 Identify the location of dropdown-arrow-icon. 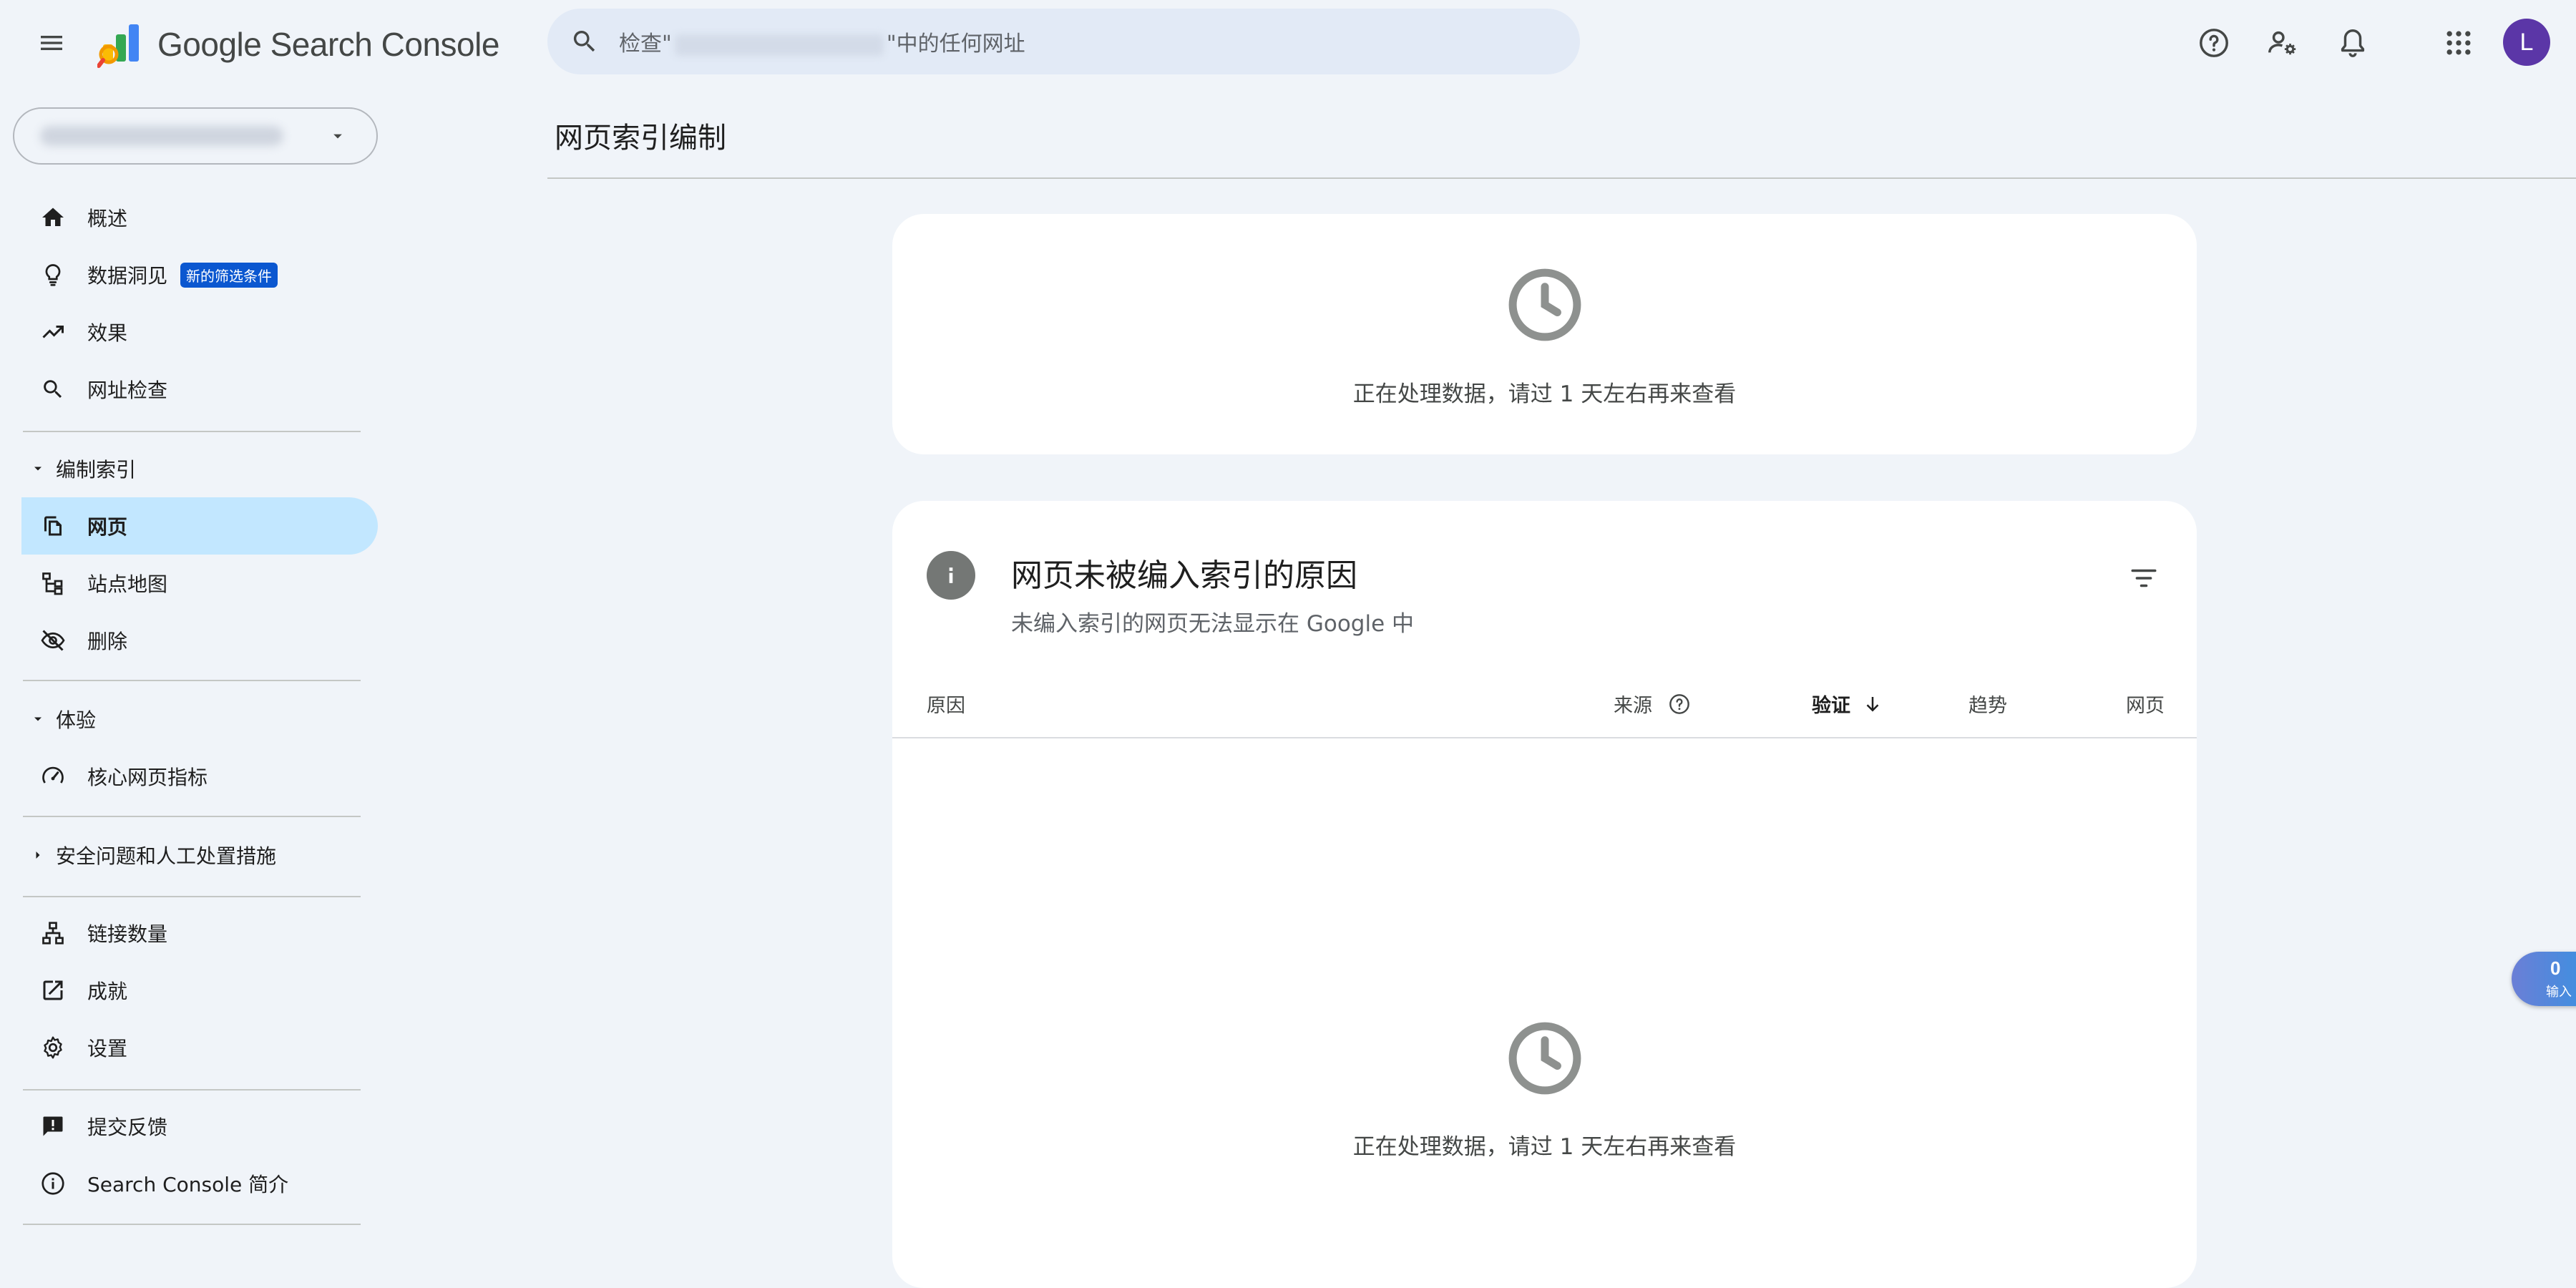
(338, 136).